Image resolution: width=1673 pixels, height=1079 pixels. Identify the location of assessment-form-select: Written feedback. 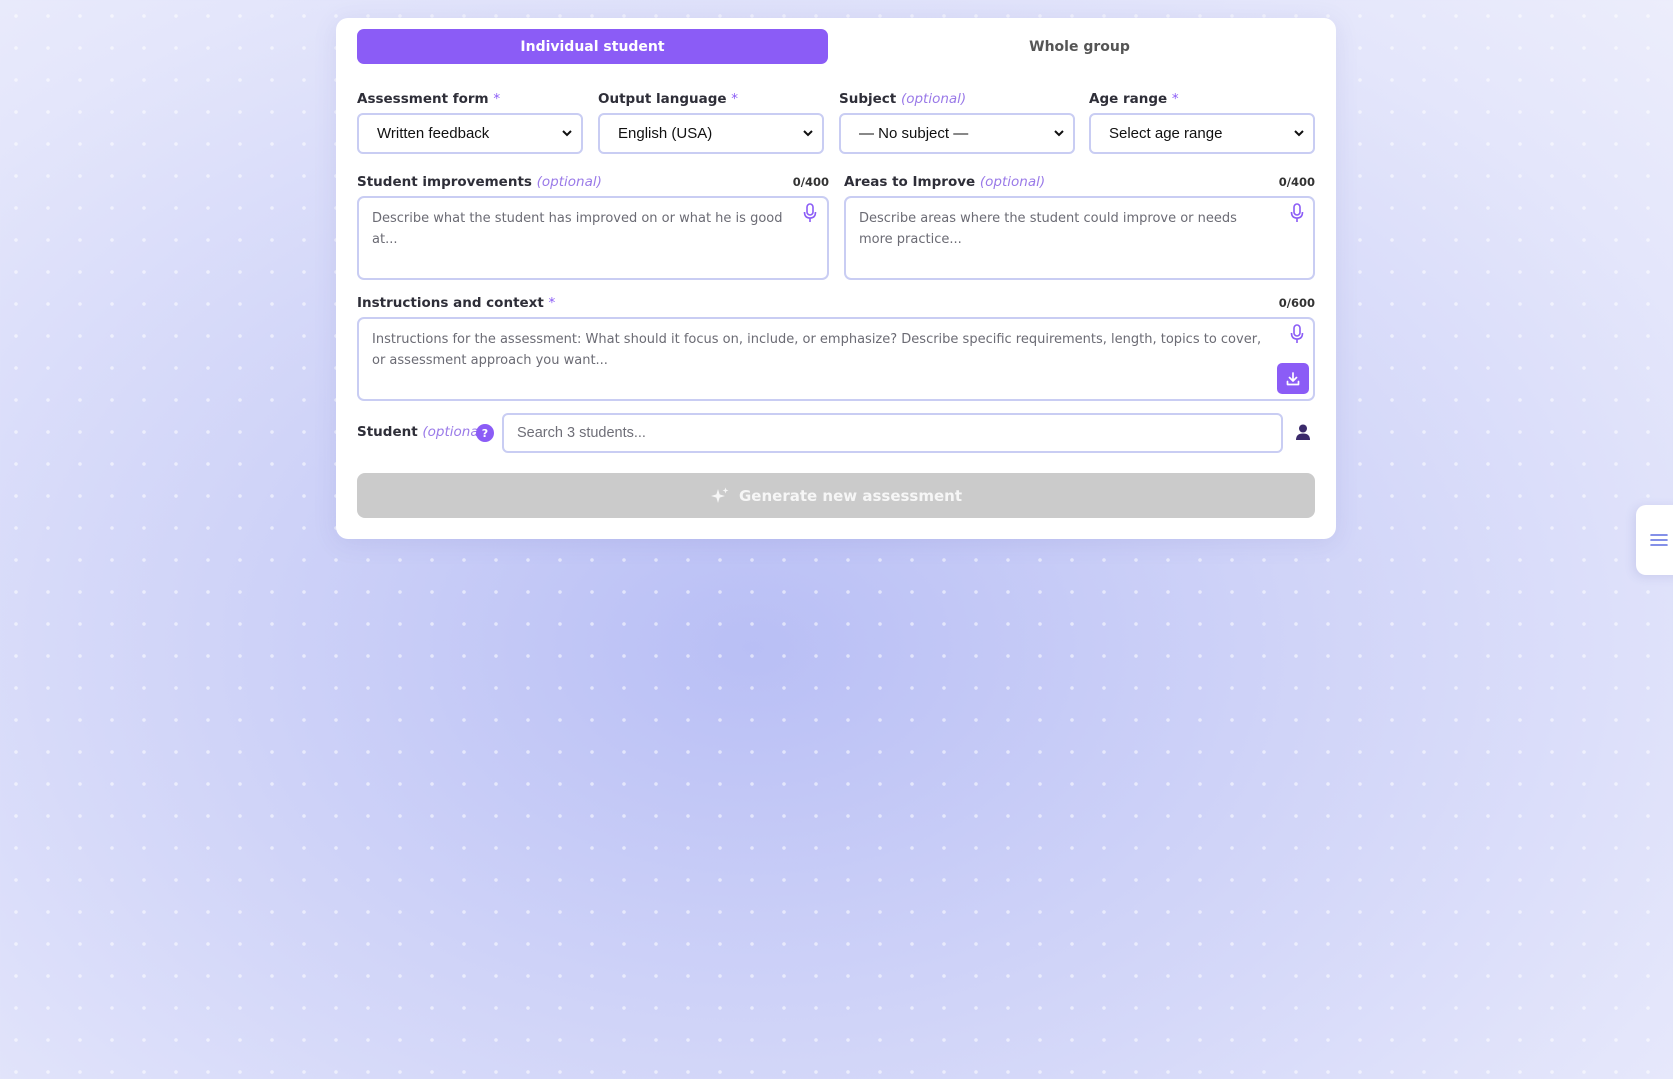
(470, 133).